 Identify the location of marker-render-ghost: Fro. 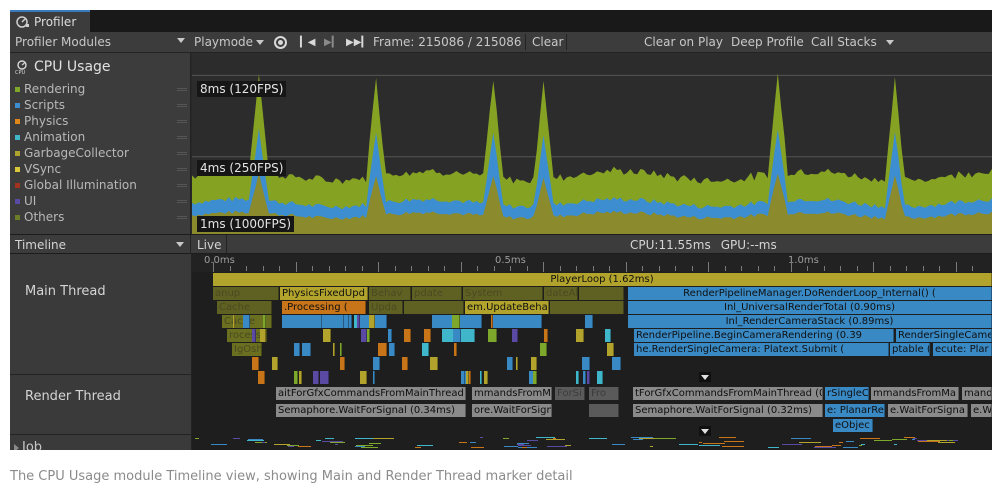
(604, 393).